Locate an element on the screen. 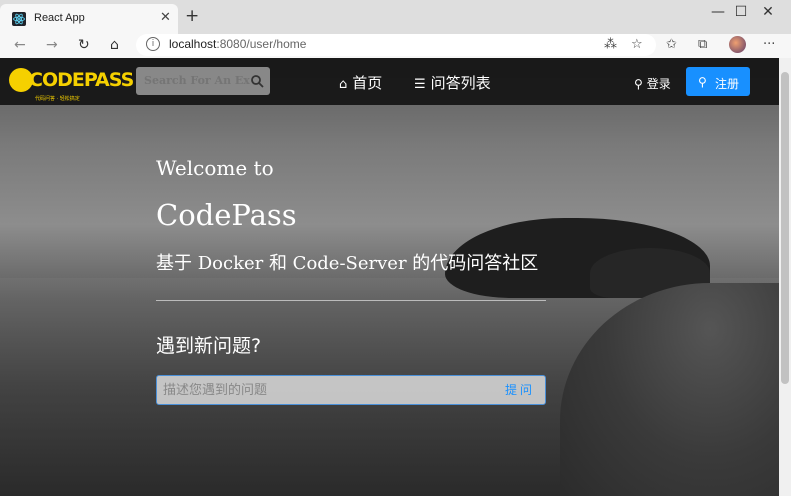 This screenshot has height=496, width=791. home-browser-icon: ⌂ is located at coordinates (114, 45).